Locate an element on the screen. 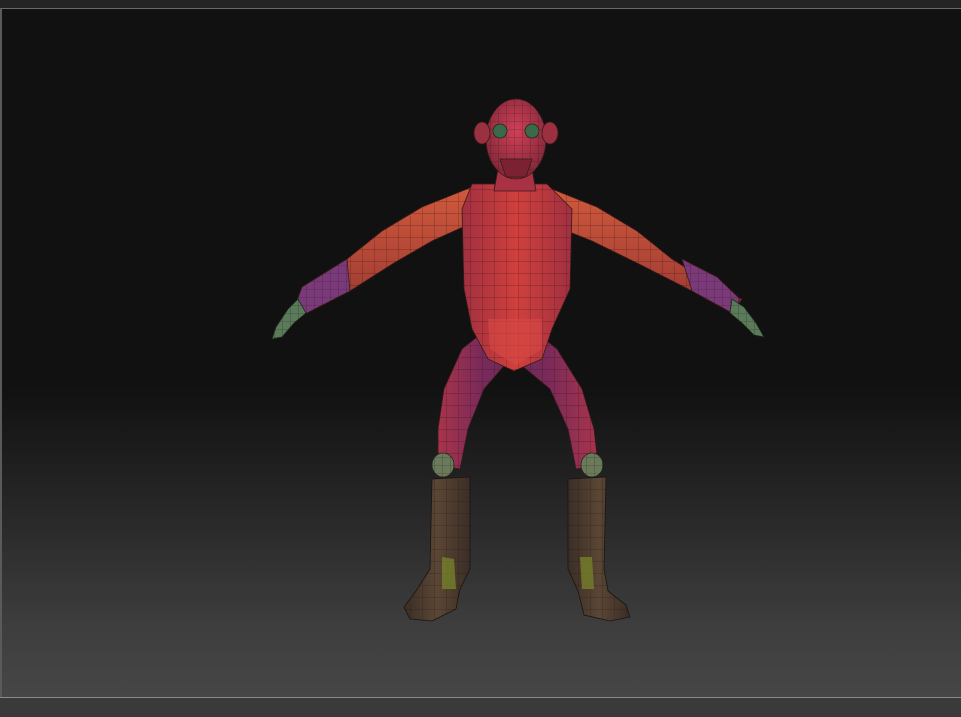 Image resolution: width=961 pixels, height=717 pixels. right-boot is located at coordinates (599, 549).